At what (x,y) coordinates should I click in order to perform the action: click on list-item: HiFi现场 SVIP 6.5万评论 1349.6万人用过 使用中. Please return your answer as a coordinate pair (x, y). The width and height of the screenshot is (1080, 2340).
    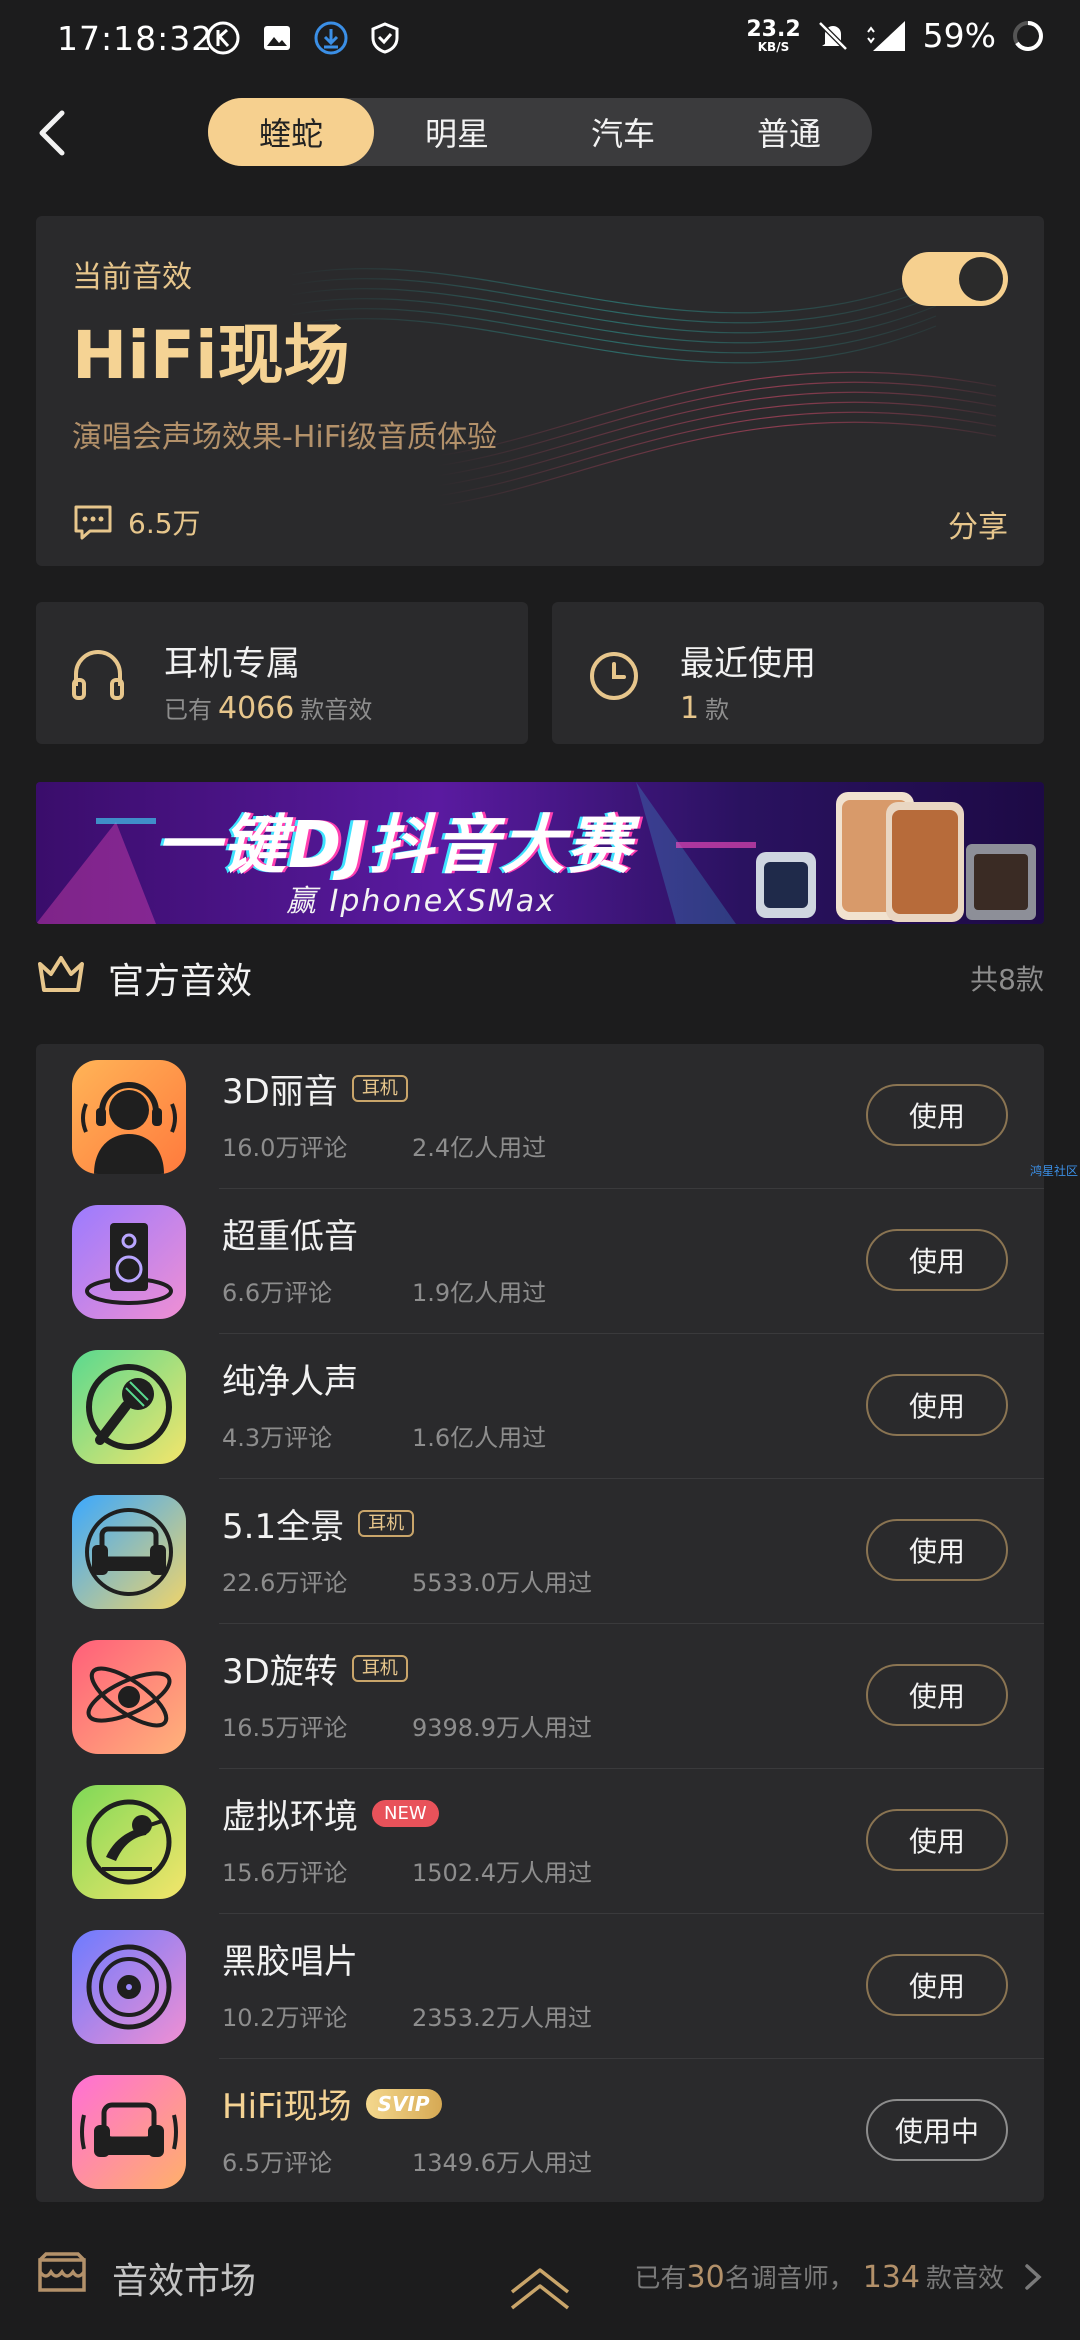
    Looking at the image, I should click on (540, 2131).